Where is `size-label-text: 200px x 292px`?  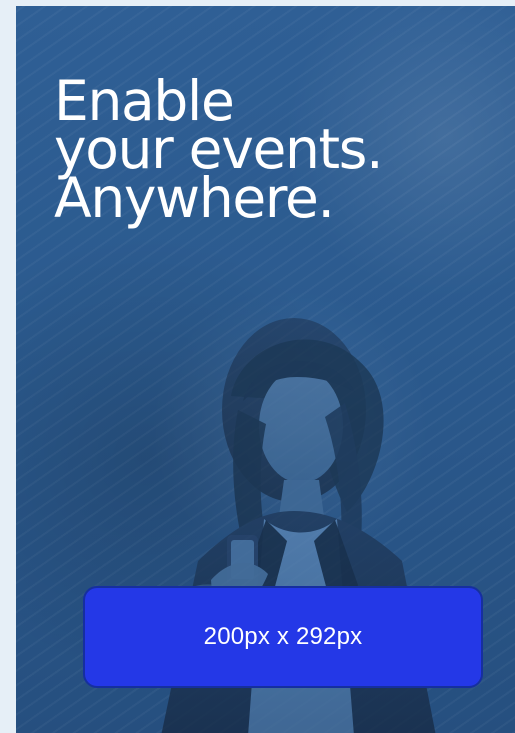 size-label-text: 200px x 292px is located at coordinates (283, 636).